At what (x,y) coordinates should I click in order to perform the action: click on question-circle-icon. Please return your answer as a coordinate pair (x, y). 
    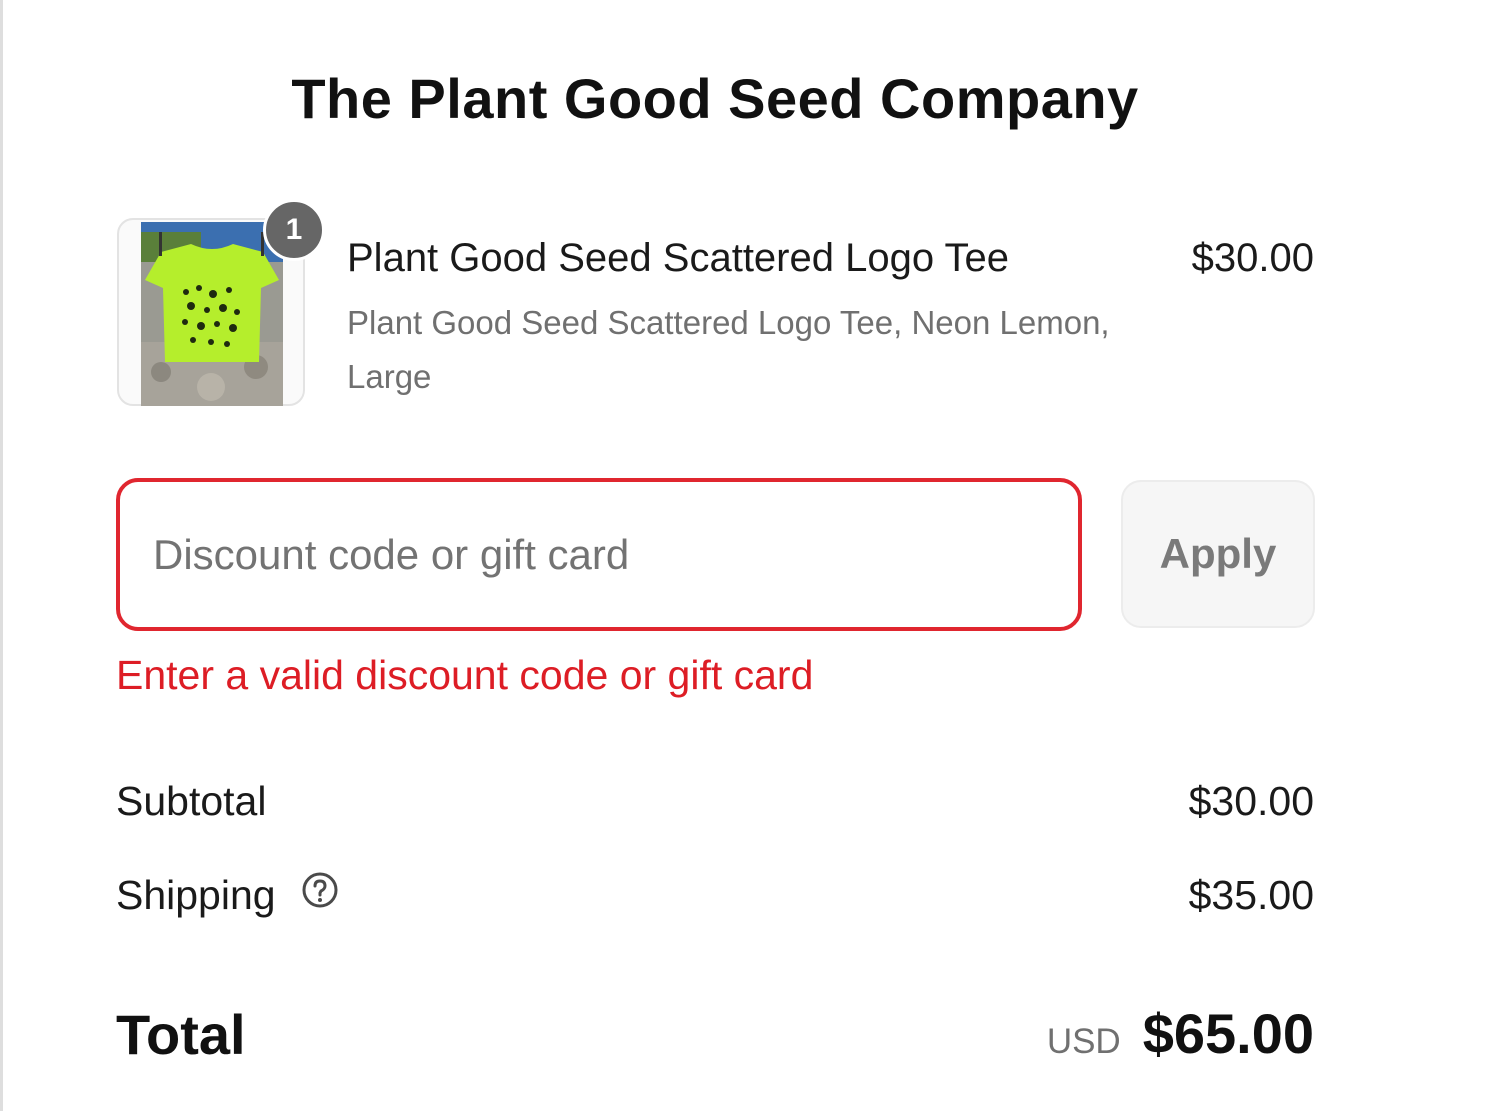
    Looking at the image, I should click on (320, 895).